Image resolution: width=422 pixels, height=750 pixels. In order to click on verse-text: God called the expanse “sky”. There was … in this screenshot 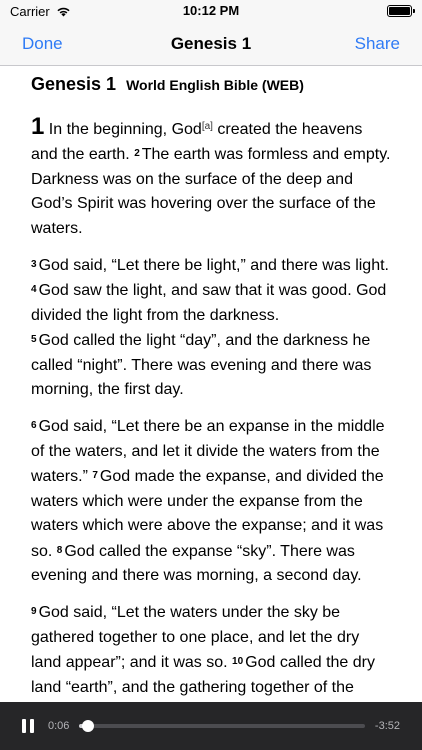, I will do `click(196, 563)`.